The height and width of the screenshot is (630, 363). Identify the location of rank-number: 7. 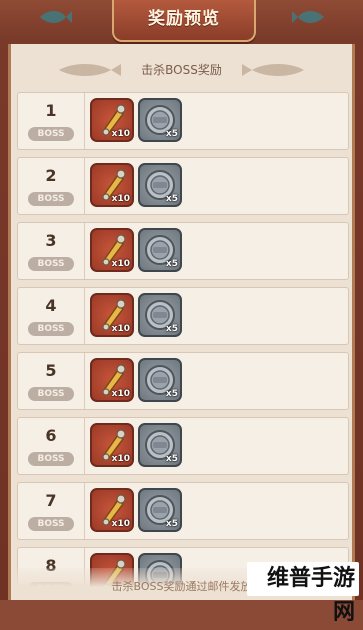
(51, 500).